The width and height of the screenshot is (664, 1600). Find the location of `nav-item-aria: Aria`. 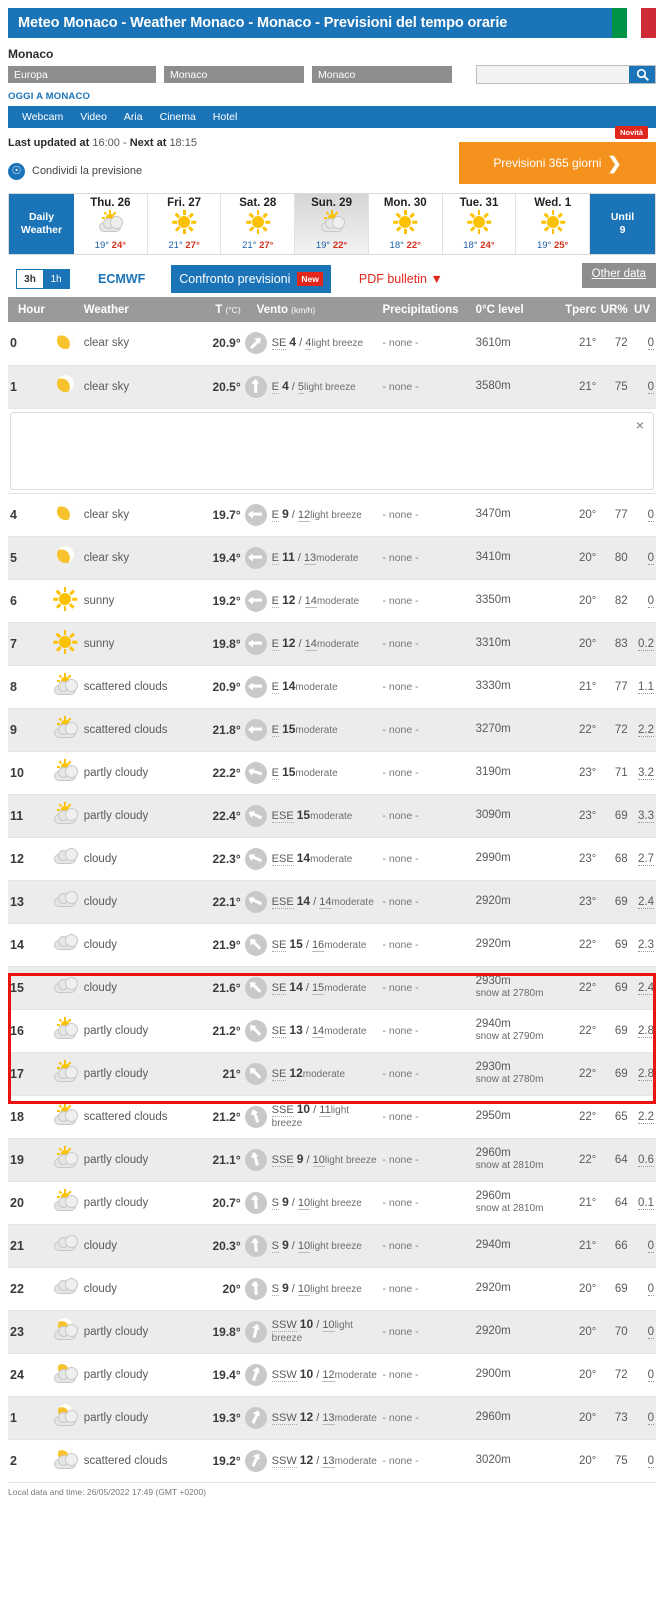

nav-item-aria: Aria is located at coordinates (133, 117).